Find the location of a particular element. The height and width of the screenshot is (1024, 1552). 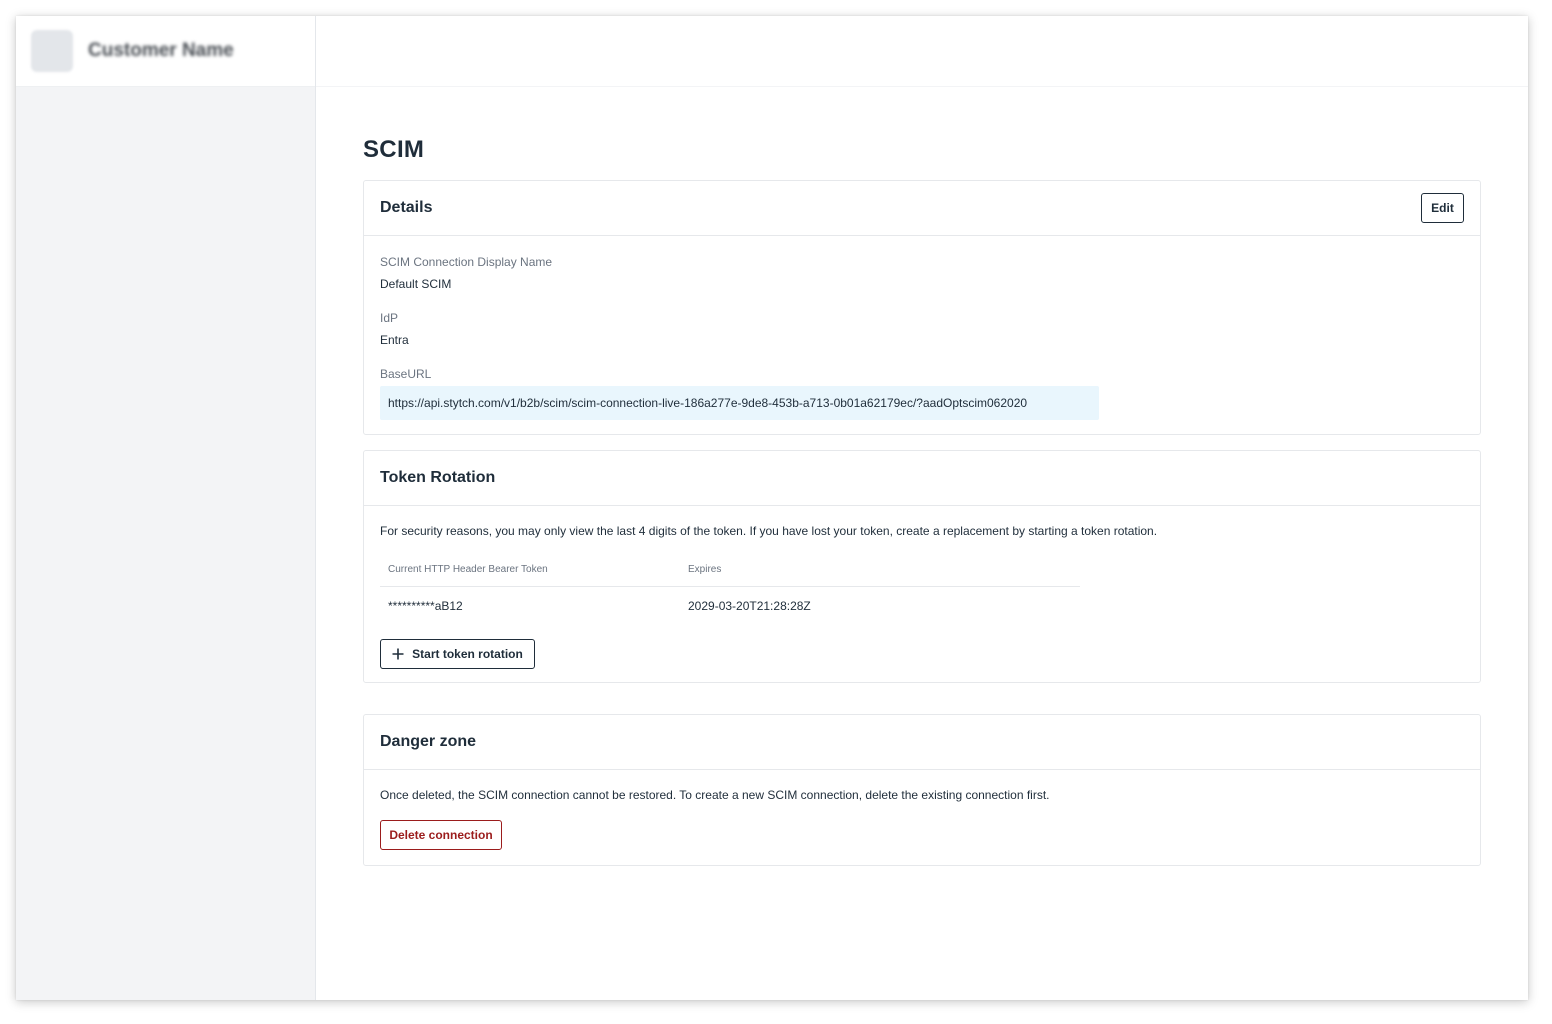

expires-column-header: Expires is located at coordinates (705, 569).